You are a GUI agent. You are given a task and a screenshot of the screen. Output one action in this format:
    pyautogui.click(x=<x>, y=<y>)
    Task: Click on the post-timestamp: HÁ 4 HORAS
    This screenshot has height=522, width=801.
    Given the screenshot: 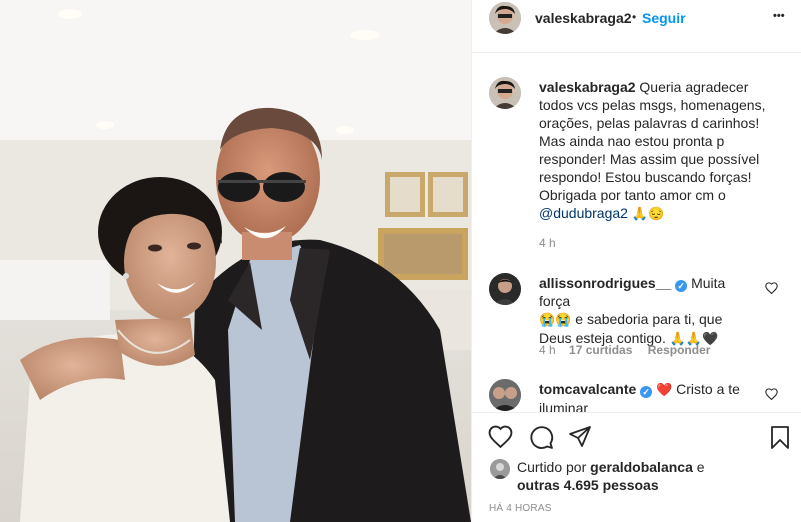 What is the action you would take?
    pyautogui.click(x=520, y=508)
    